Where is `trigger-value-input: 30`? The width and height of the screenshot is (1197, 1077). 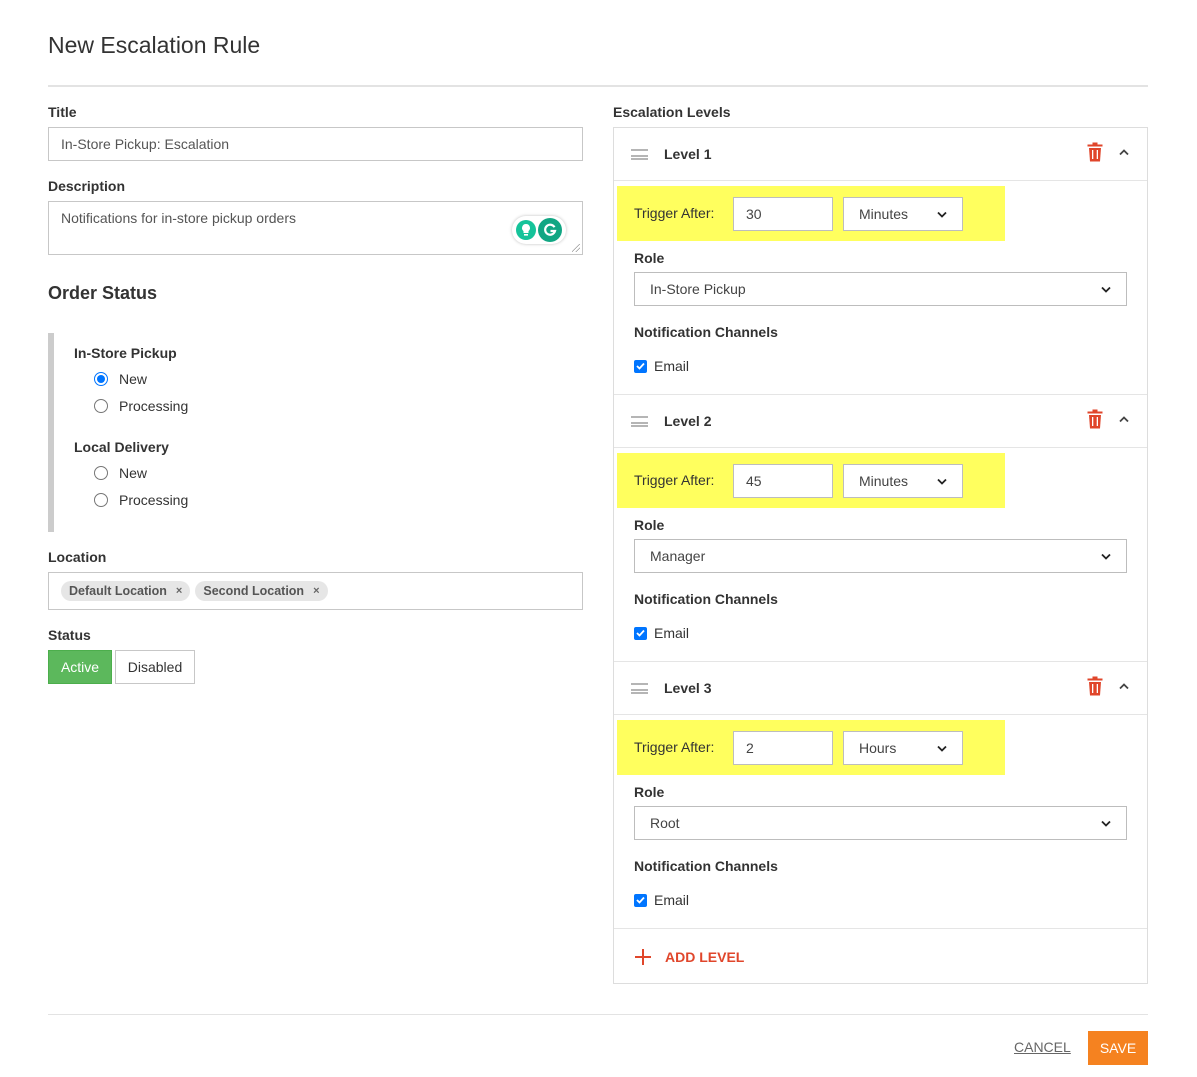
trigger-value-input: 30 is located at coordinates (783, 214).